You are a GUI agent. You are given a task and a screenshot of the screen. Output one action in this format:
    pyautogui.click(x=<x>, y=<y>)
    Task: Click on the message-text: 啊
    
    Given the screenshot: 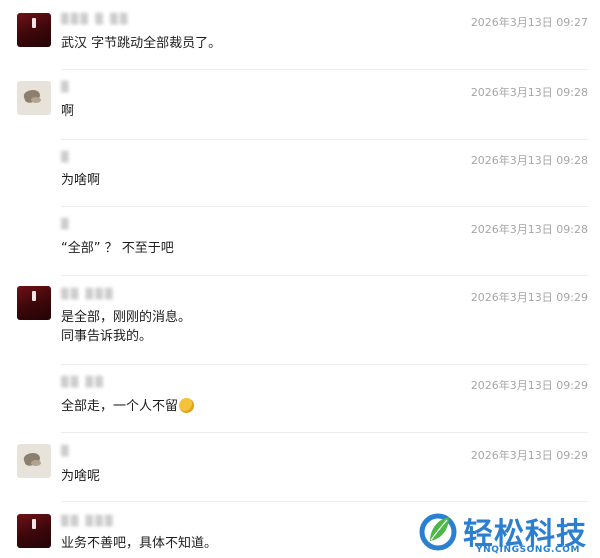 What is the action you would take?
    pyautogui.click(x=68, y=111)
    